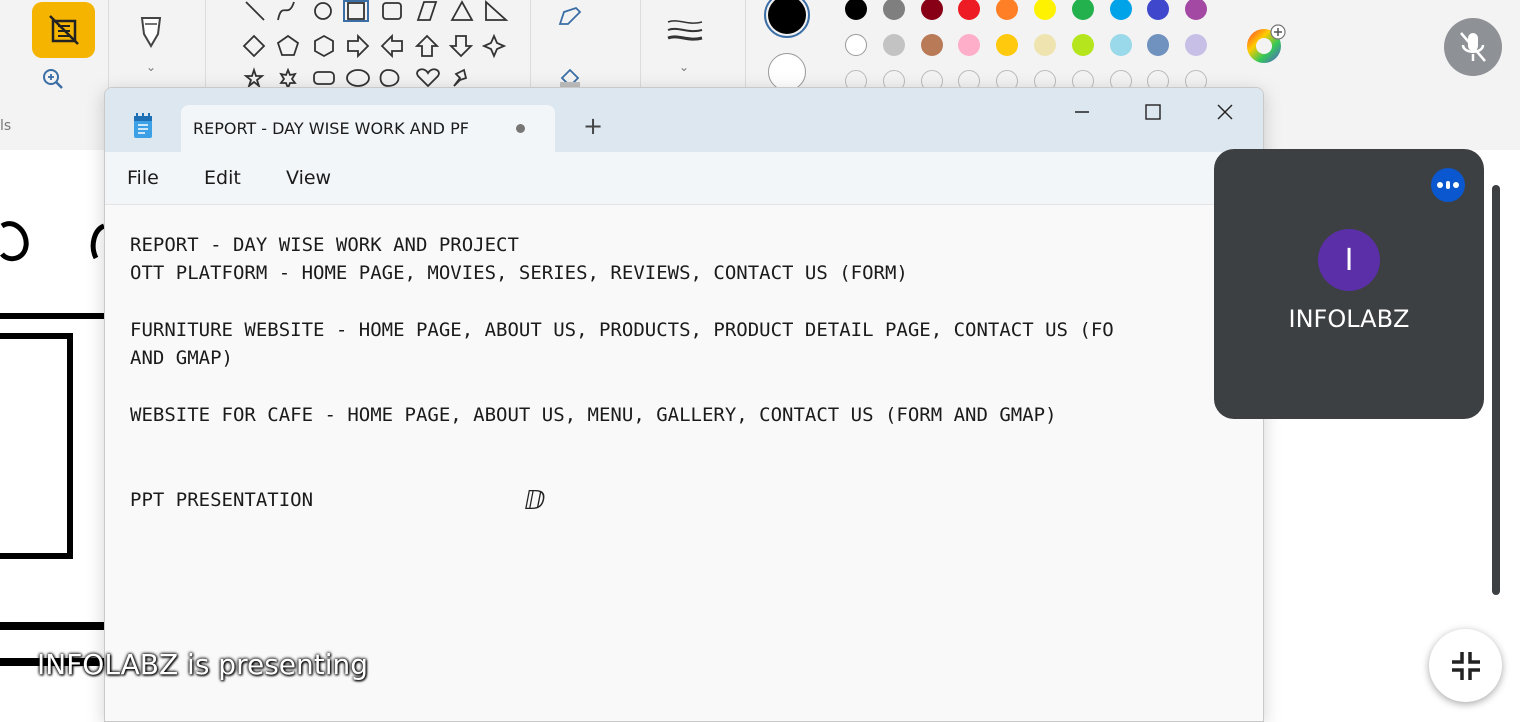 The height and width of the screenshot is (722, 1520). Describe the element at coordinates (324, 245) in the screenshot. I see `text-line: REPORT - DAY WISE WORK AND PROJECT` at that location.